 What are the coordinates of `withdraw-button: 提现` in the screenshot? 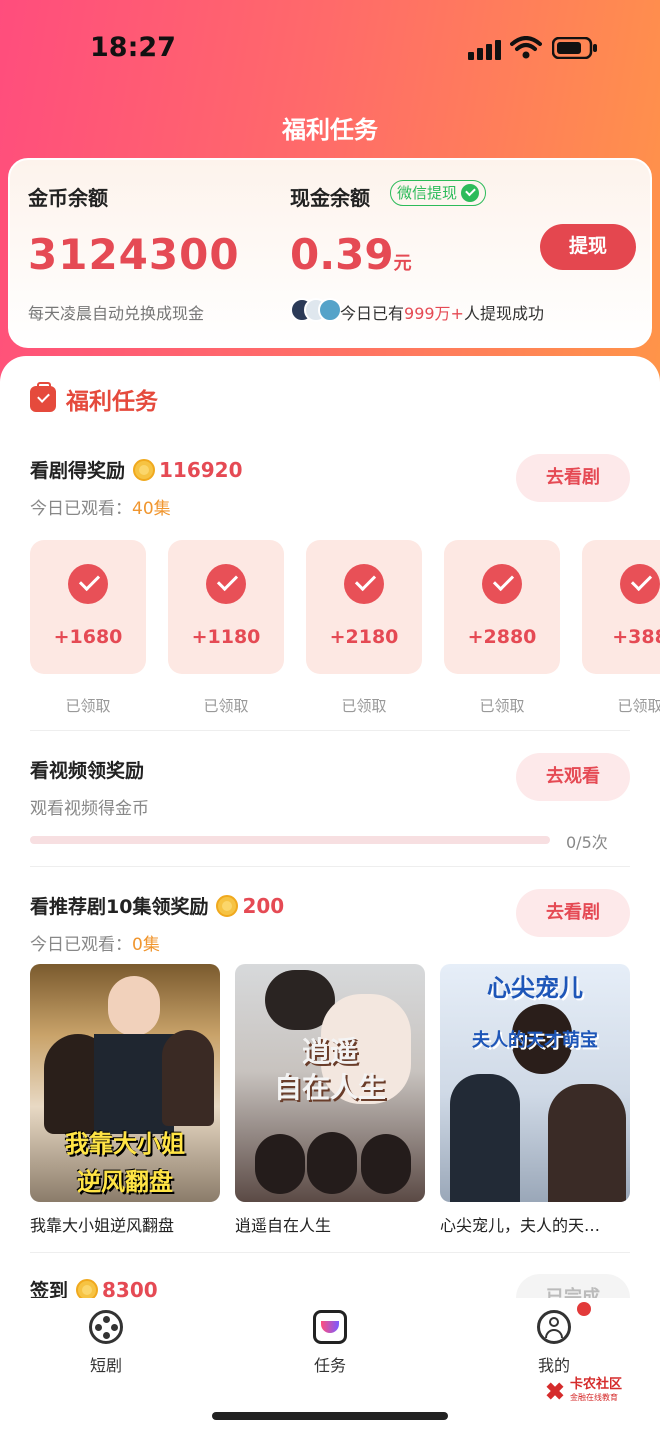 It's located at (588, 247).